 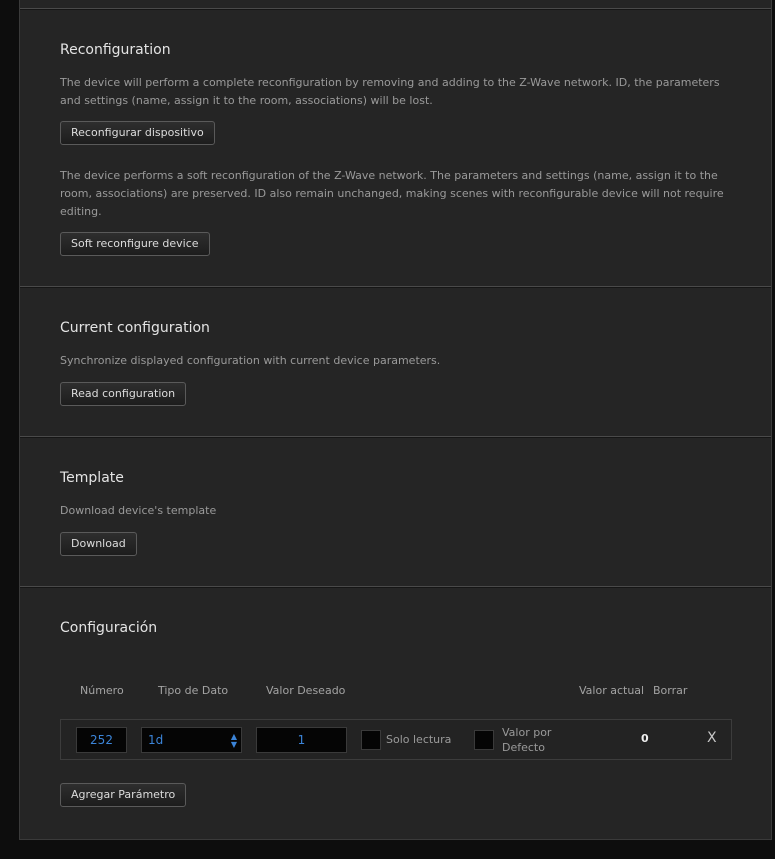 I want to click on select-arrows-icon: ▲ ▼, so click(x=233, y=740).